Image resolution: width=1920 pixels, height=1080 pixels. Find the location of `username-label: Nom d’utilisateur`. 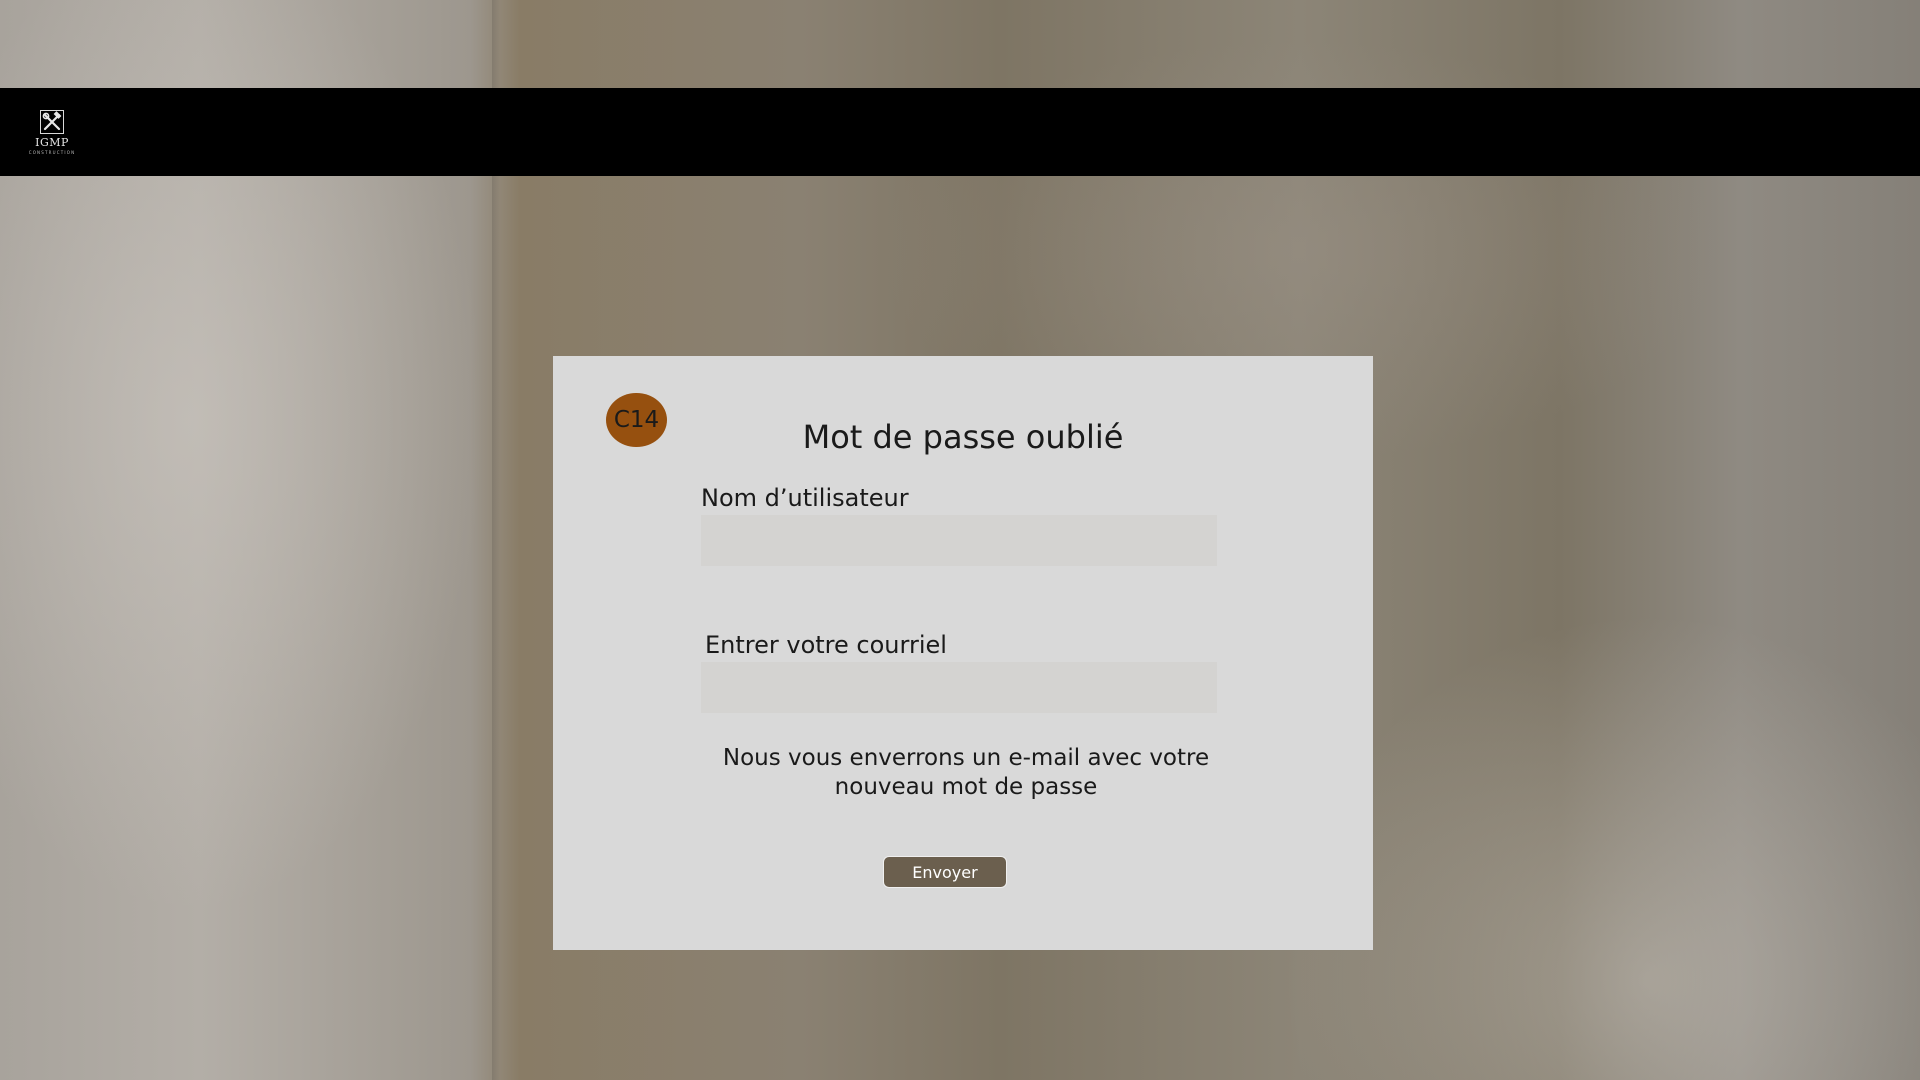

username-label: Nom d’utilisateur is located at coordinates (805, 498).